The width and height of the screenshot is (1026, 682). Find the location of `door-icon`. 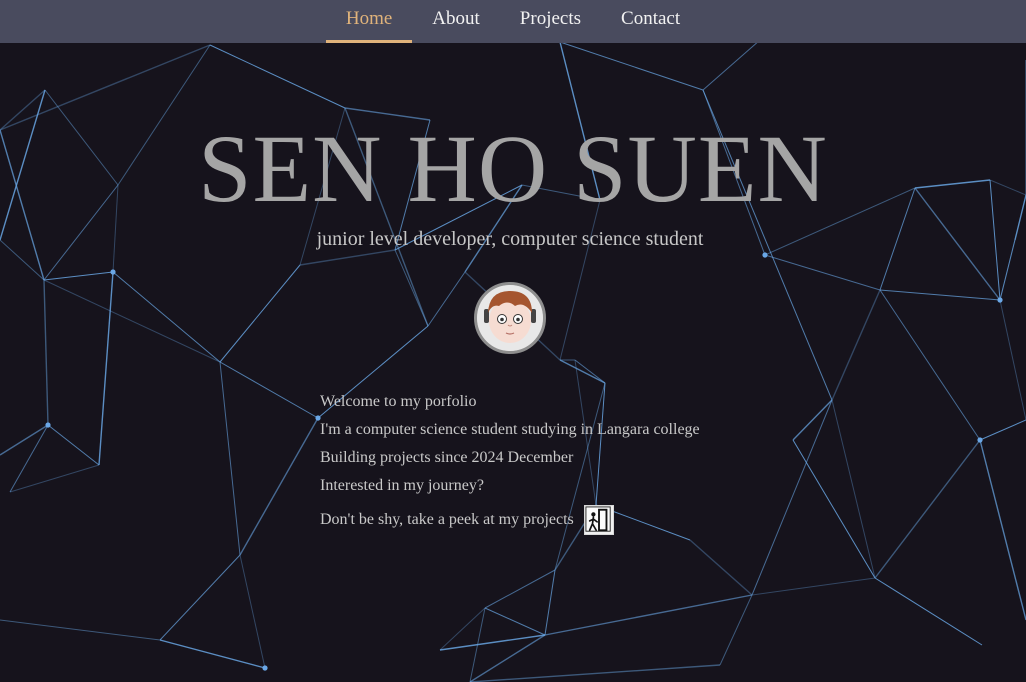

door-icon is located at coordinates (598, 520).